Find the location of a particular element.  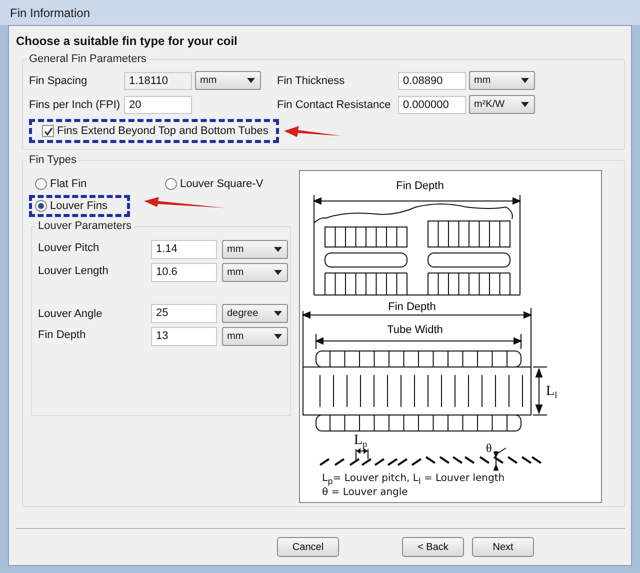

checkbox is located at coordinates (48, 131).